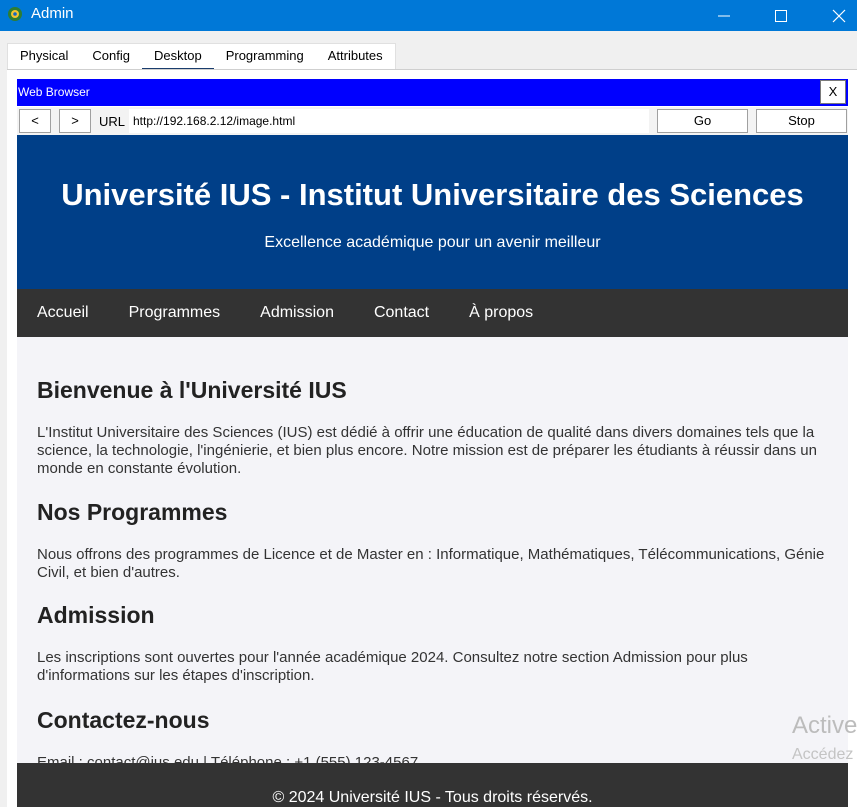  Describe the element at coordinates (297, 313) in the screenshot. I see `nav-link-admission: Admission` at that location.